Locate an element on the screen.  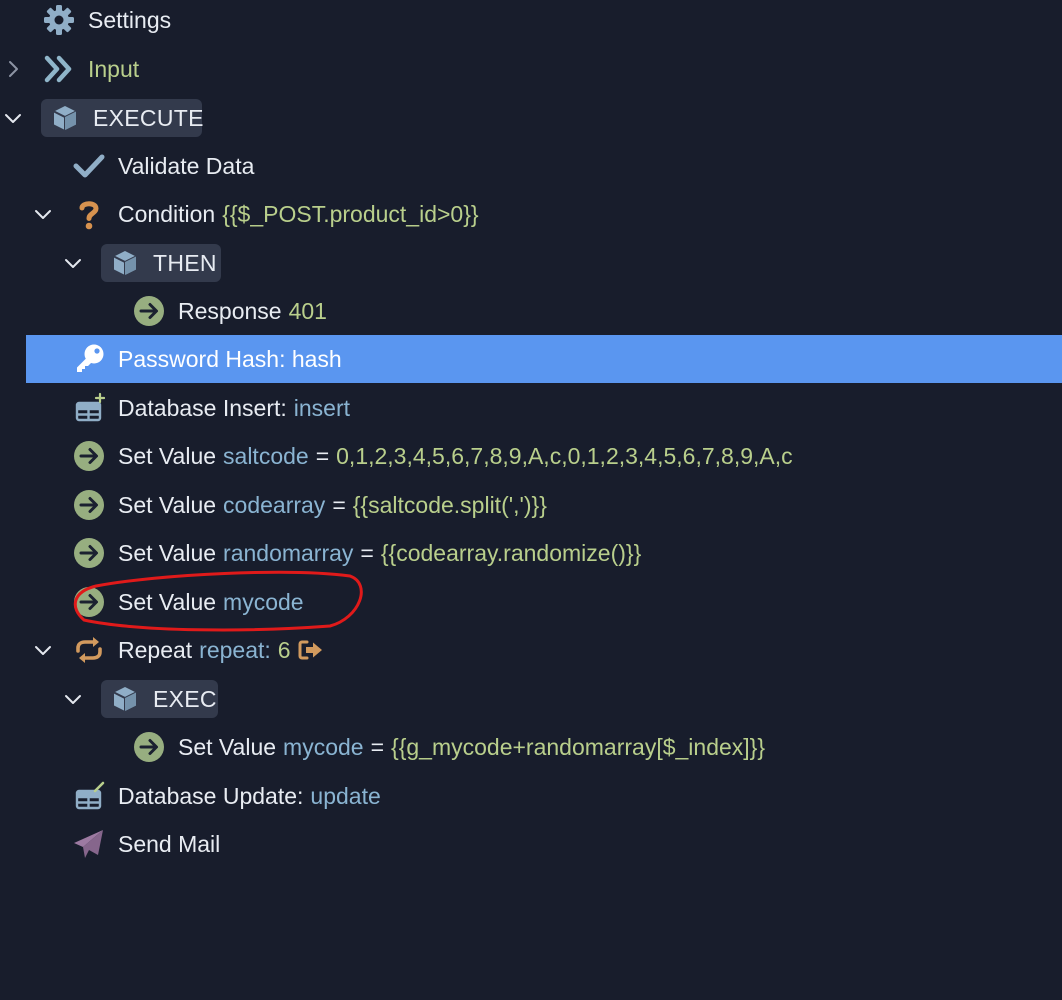
variable-name: saltcode is located at coordinates (266, 455).